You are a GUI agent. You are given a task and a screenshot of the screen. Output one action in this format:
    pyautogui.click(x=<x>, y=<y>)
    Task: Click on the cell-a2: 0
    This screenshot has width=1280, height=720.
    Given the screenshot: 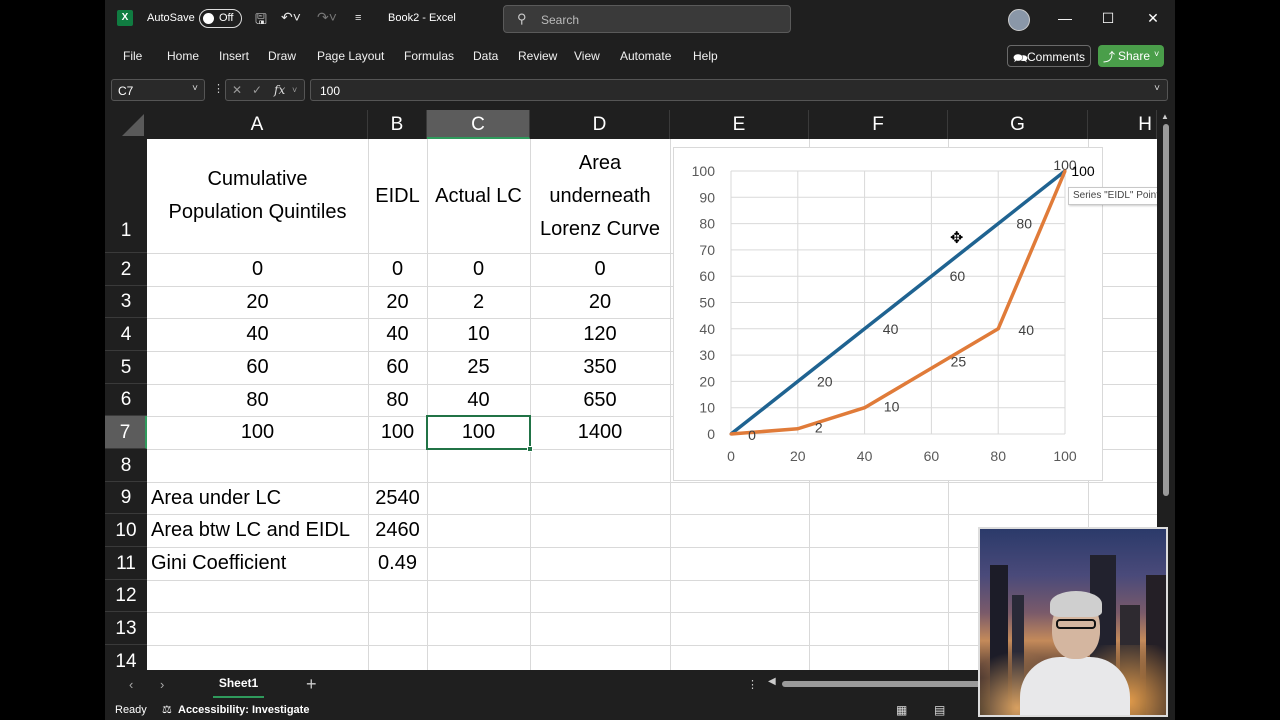 What is the action you would take?
    pyautogui.click(x=257, y=269)
    